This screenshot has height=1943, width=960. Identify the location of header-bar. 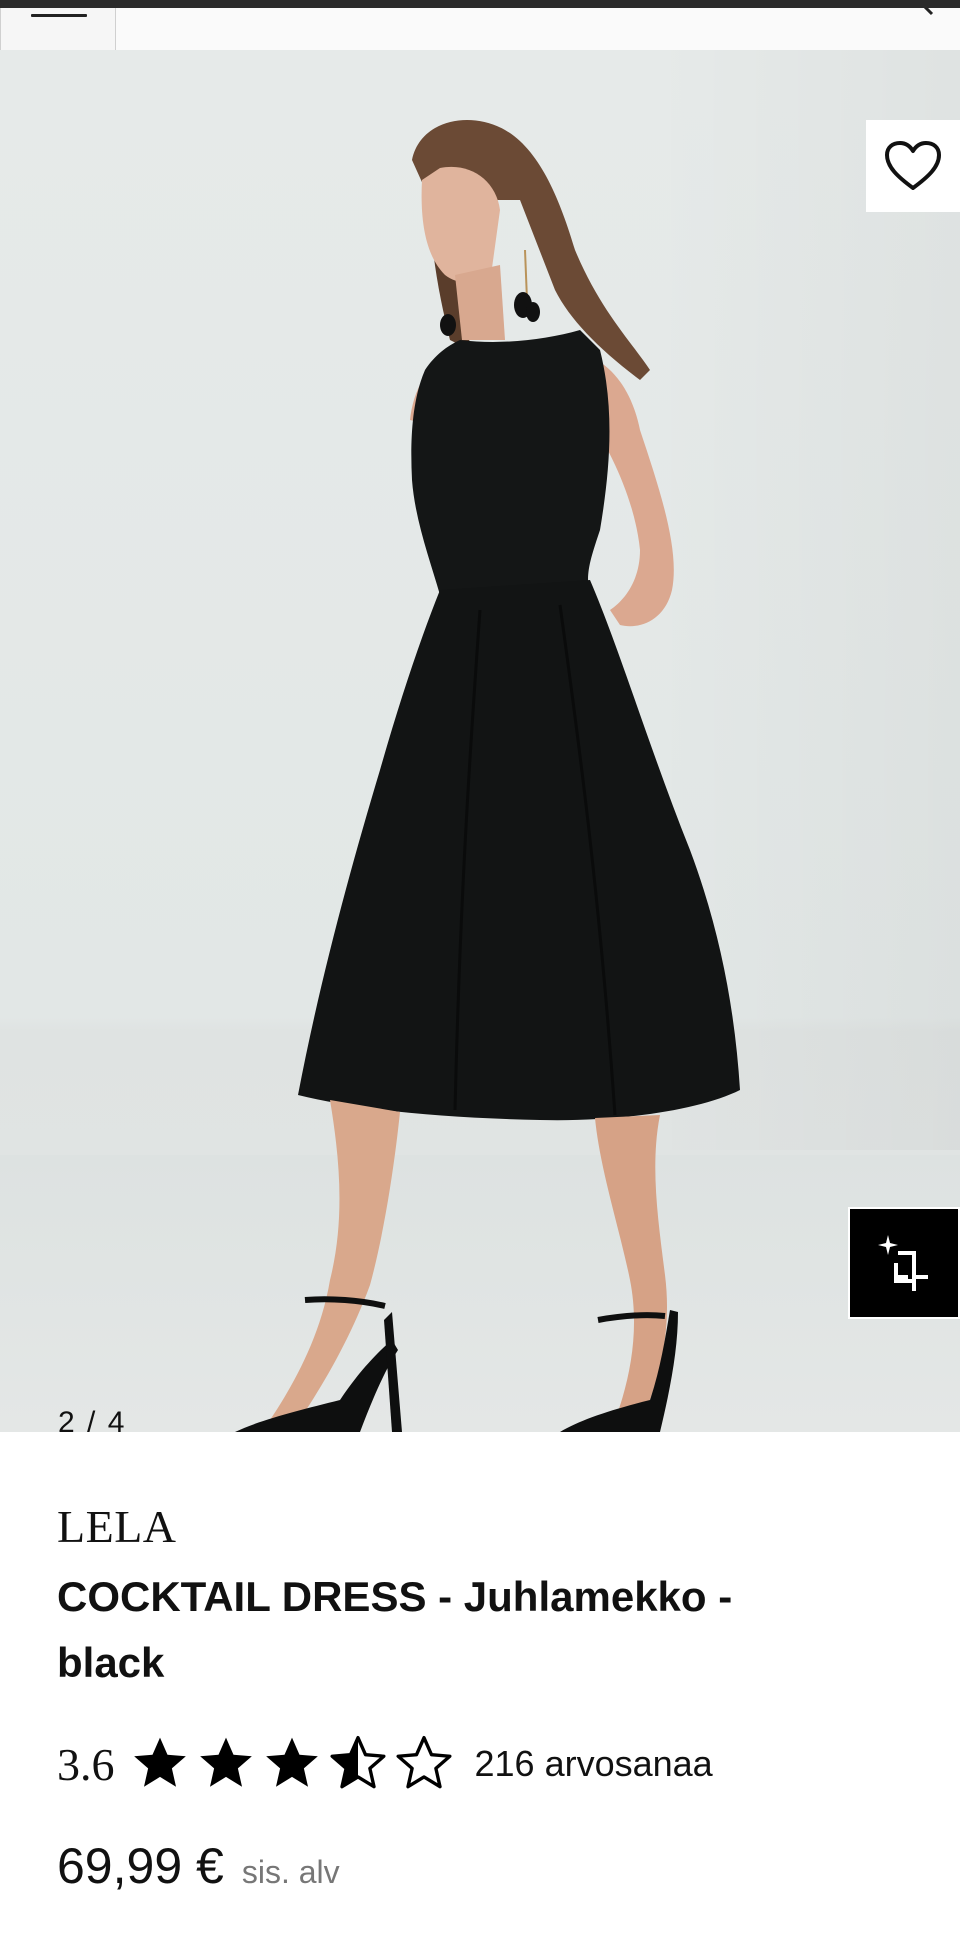
(480, 29).